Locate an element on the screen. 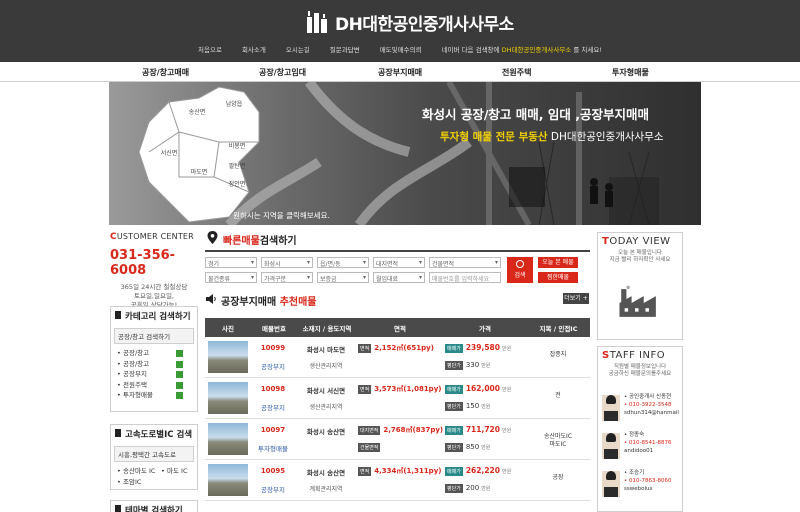 The height and width of the screenshot is (512, 800). price-tag: 매매가 is located at coordinates (454, 348).